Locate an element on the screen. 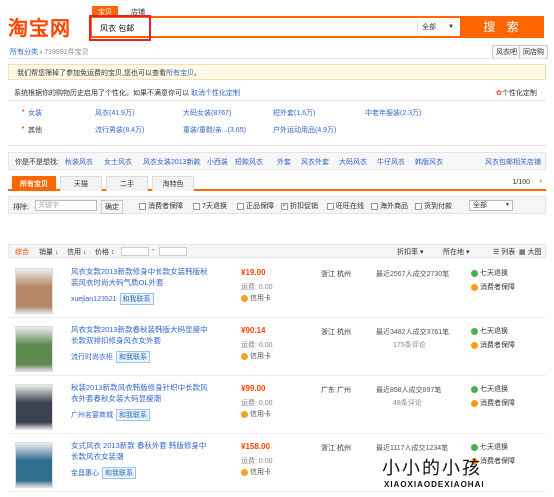  return-icon is located at coordinates (474, 389).